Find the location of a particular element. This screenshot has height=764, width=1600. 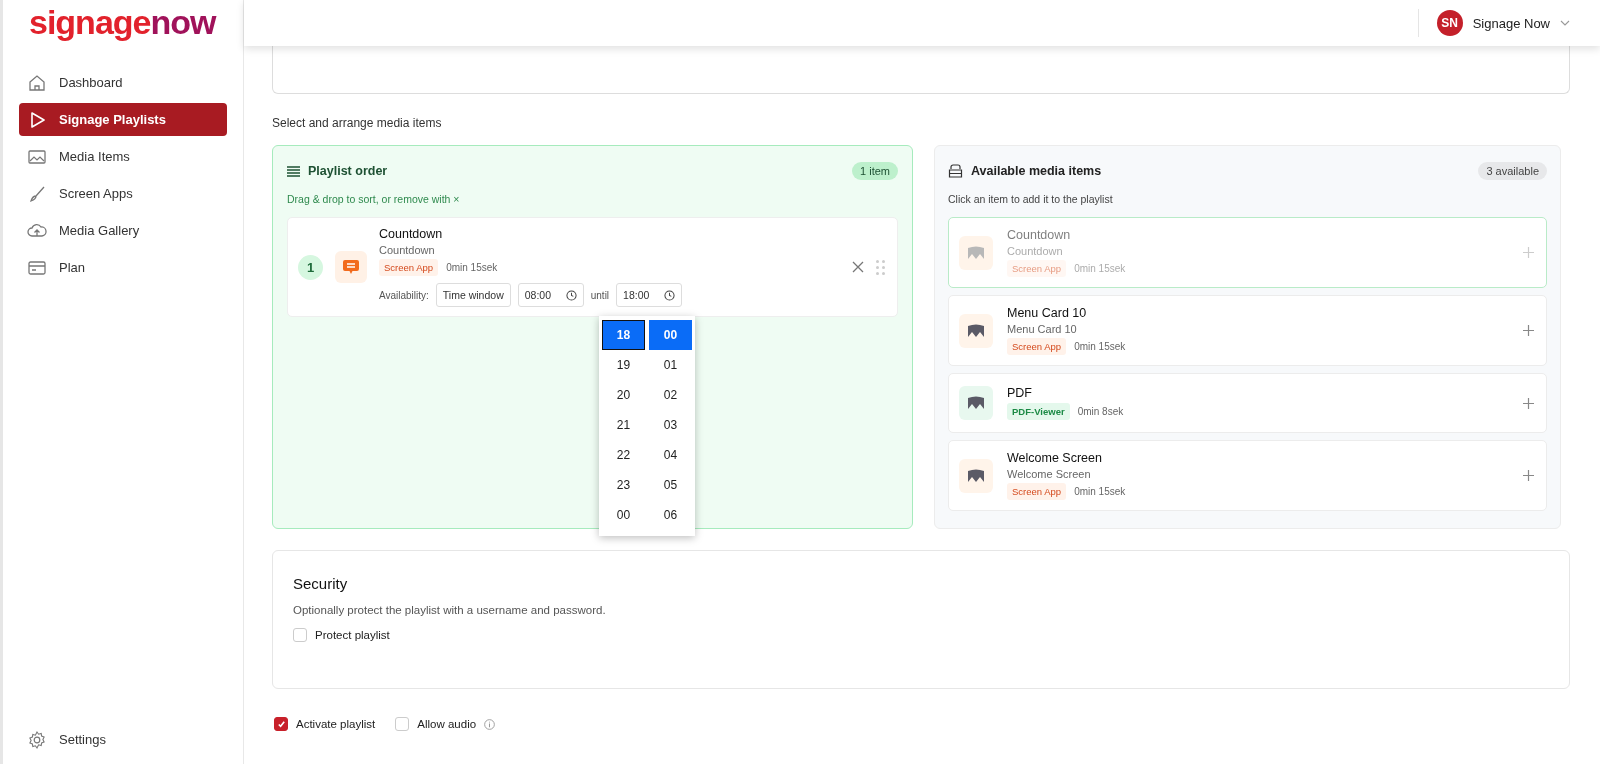

description-field is located at coordinates (921, 70).